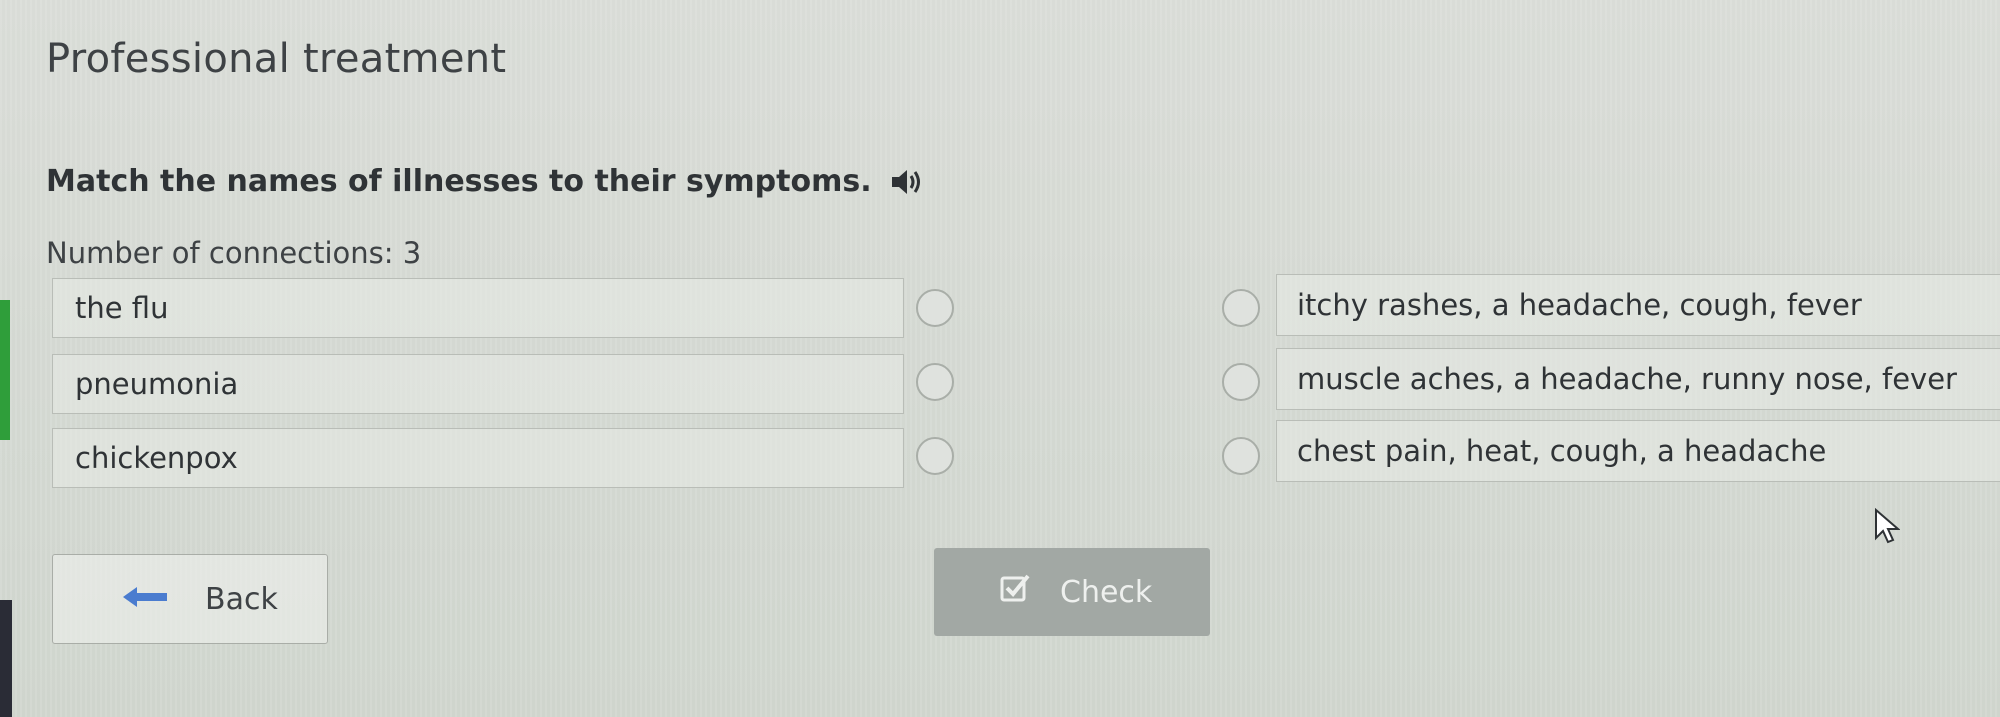 The width and height of the screenshot is (2000, 717). Describe the element at coordinates (478, 458) in the screenshot. I see `match-left-item: chickenpox` at that location.